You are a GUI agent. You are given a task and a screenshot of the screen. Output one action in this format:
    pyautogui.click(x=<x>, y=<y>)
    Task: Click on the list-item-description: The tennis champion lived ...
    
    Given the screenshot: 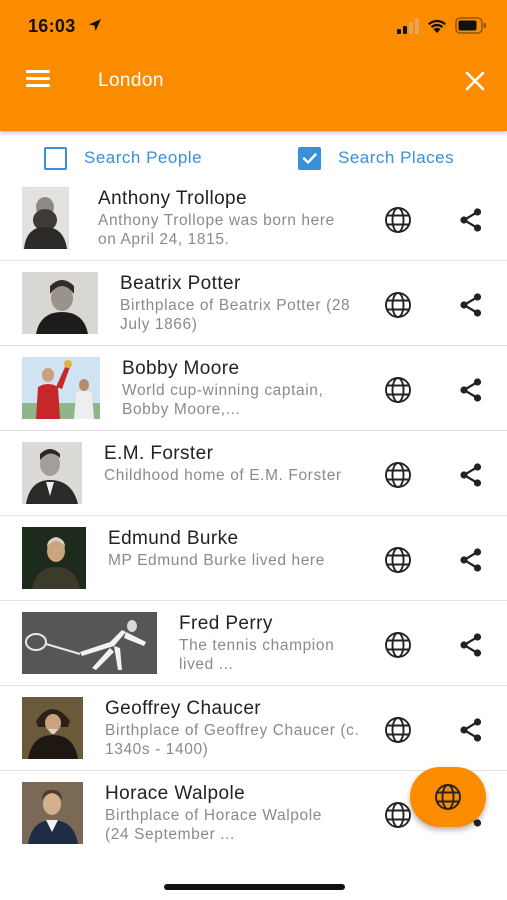 What is the action you would take?
    pyautogui.click(x=257, y=655)
    